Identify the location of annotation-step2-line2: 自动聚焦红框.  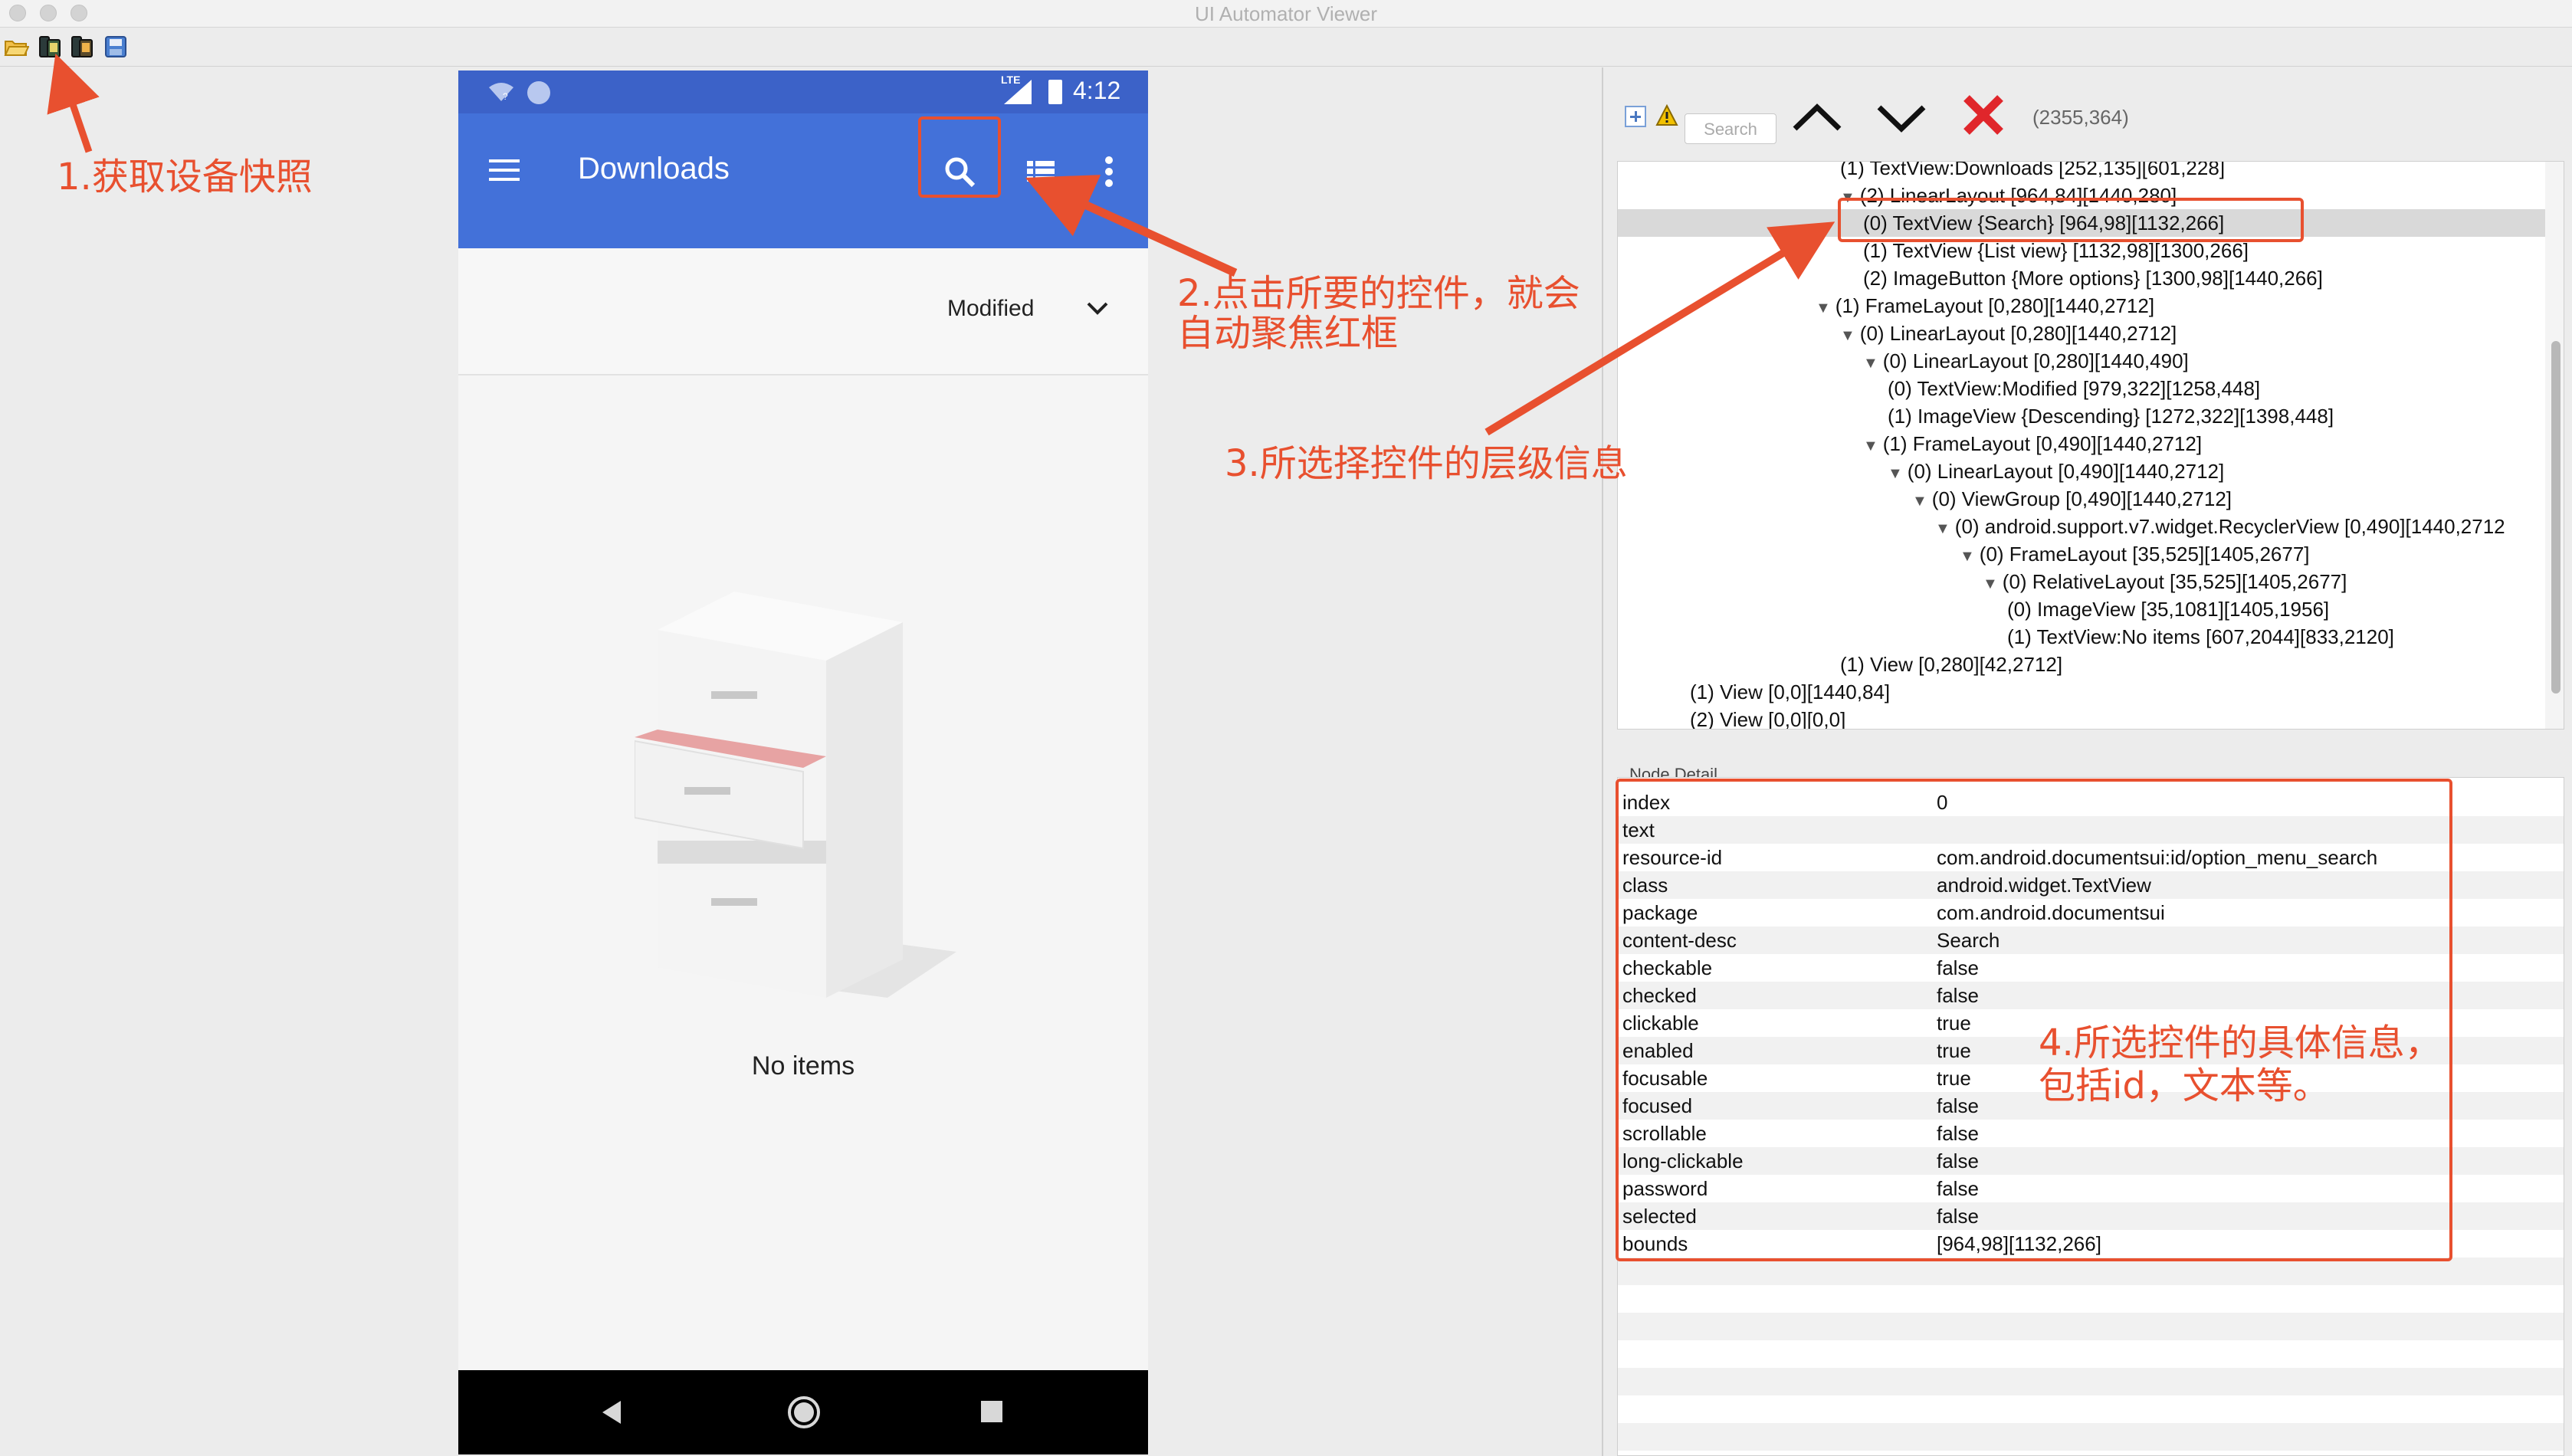
(1288, 333).